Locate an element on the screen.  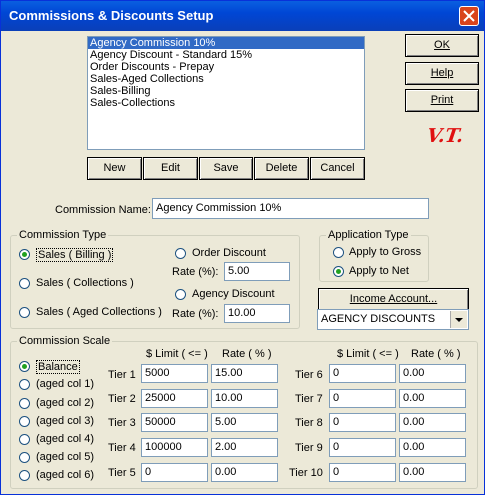
limit-header-right: $ Limit ( <= ) is located at coordinates (368, 354).